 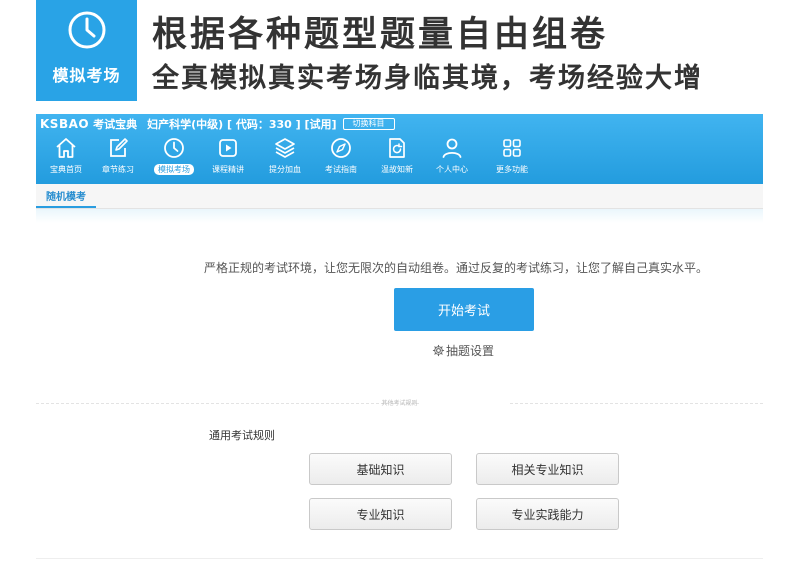 I want to click on grid-icon, so click(x=512, y=148).